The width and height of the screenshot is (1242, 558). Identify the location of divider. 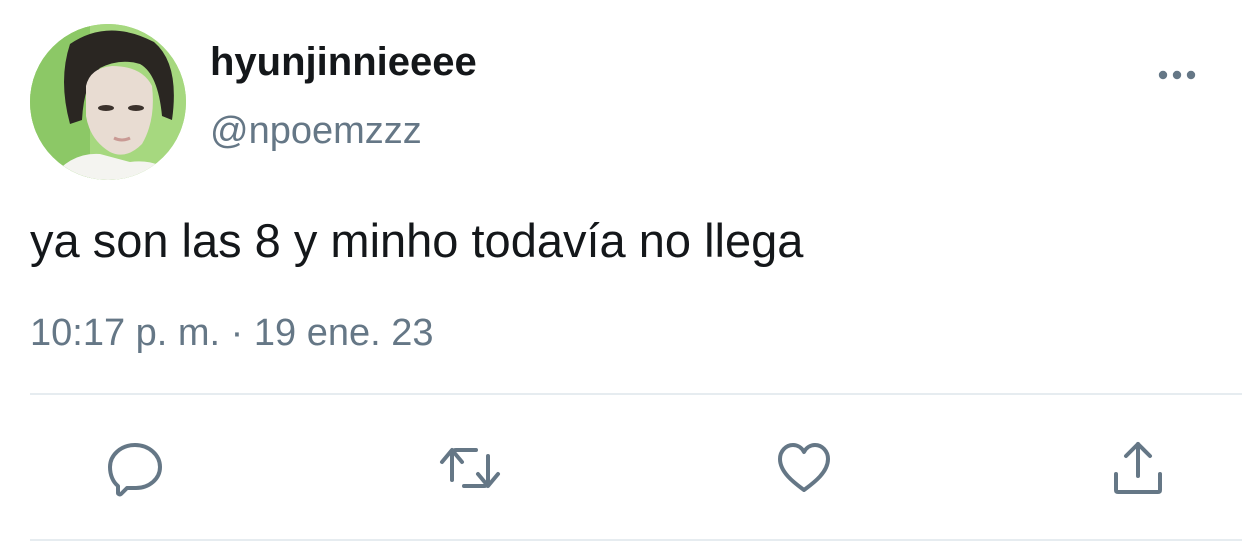
(636, 394).